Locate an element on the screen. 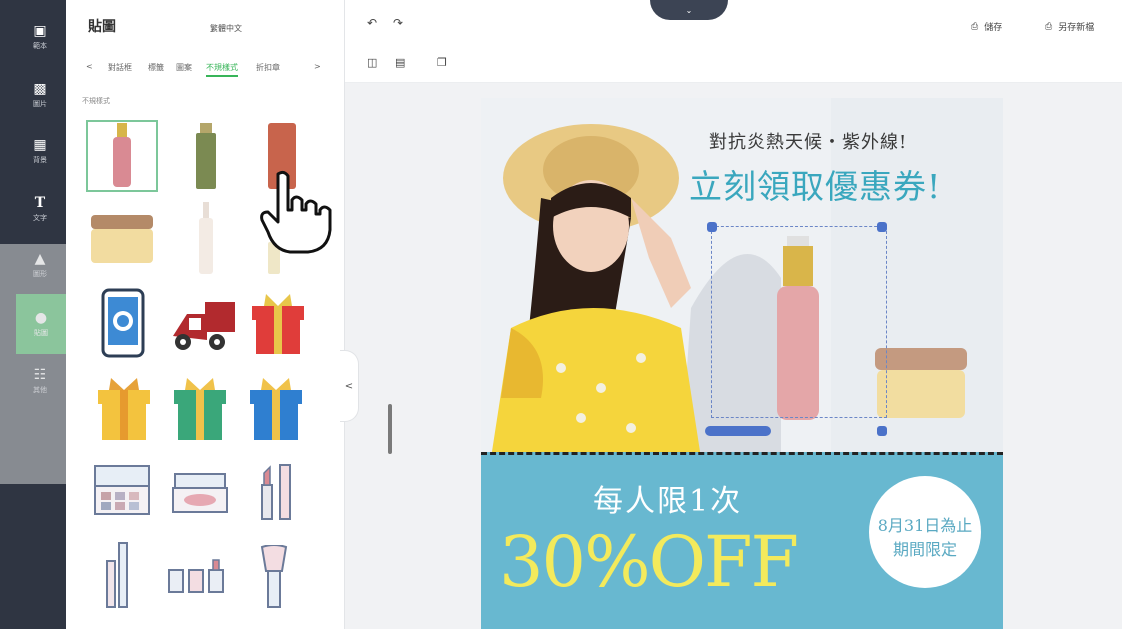 This screenshot has width=1122, height=629. banner-line2: 30%OFF is located at coordinates (649, 562).